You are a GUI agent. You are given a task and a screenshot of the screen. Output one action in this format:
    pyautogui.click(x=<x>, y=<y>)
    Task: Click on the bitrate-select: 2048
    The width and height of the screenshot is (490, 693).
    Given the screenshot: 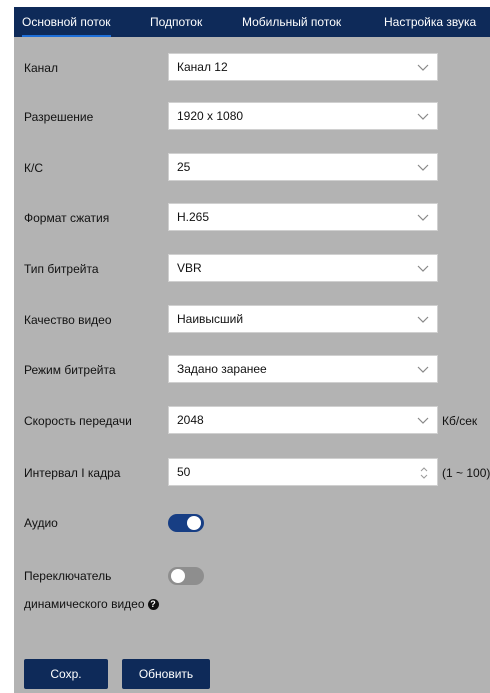 What is the action you would take?
    pyautogui.click(x=303, y=420)
    